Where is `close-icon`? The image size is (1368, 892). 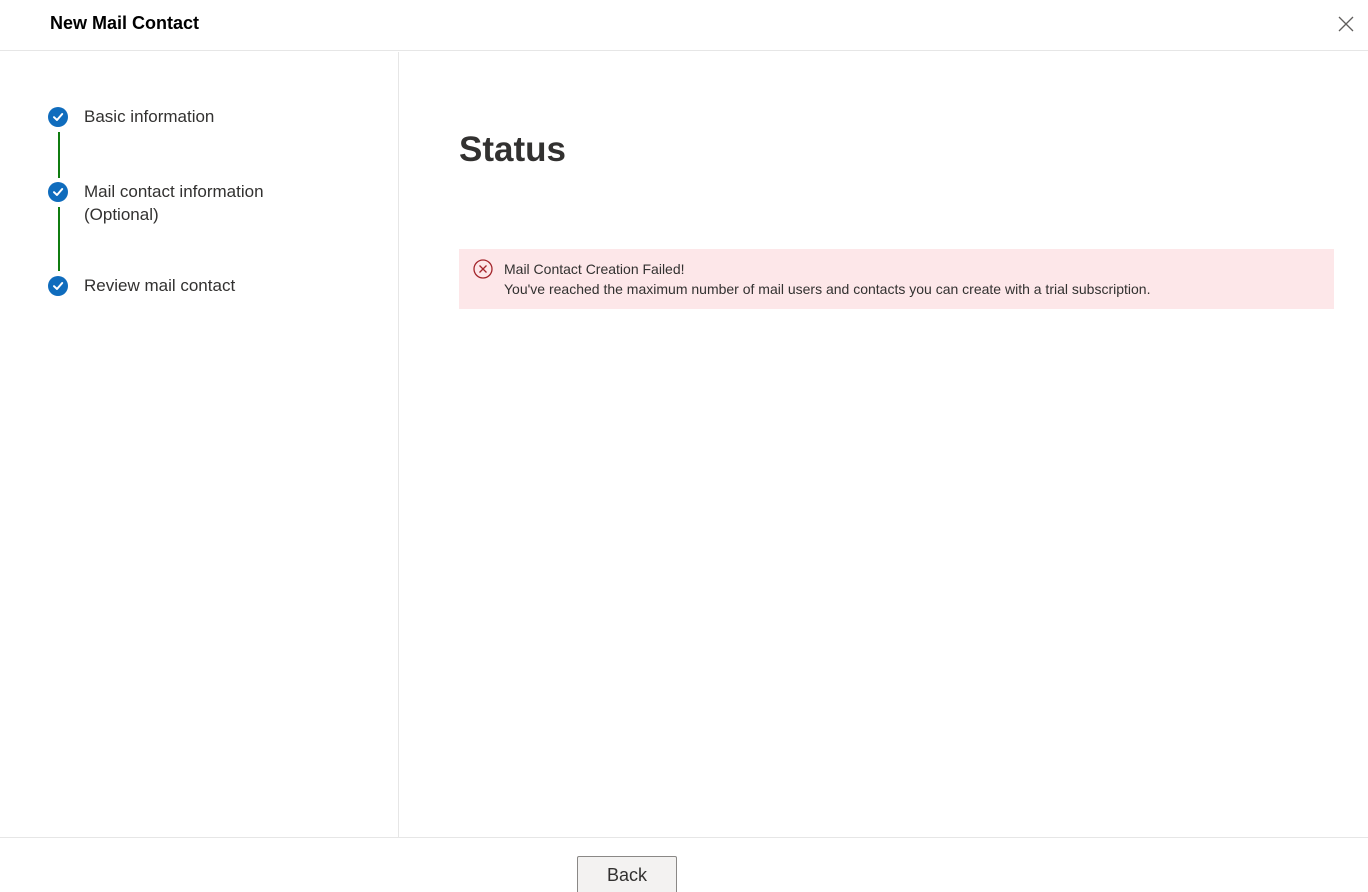 close-icon is located at coordinates (1346, 24).